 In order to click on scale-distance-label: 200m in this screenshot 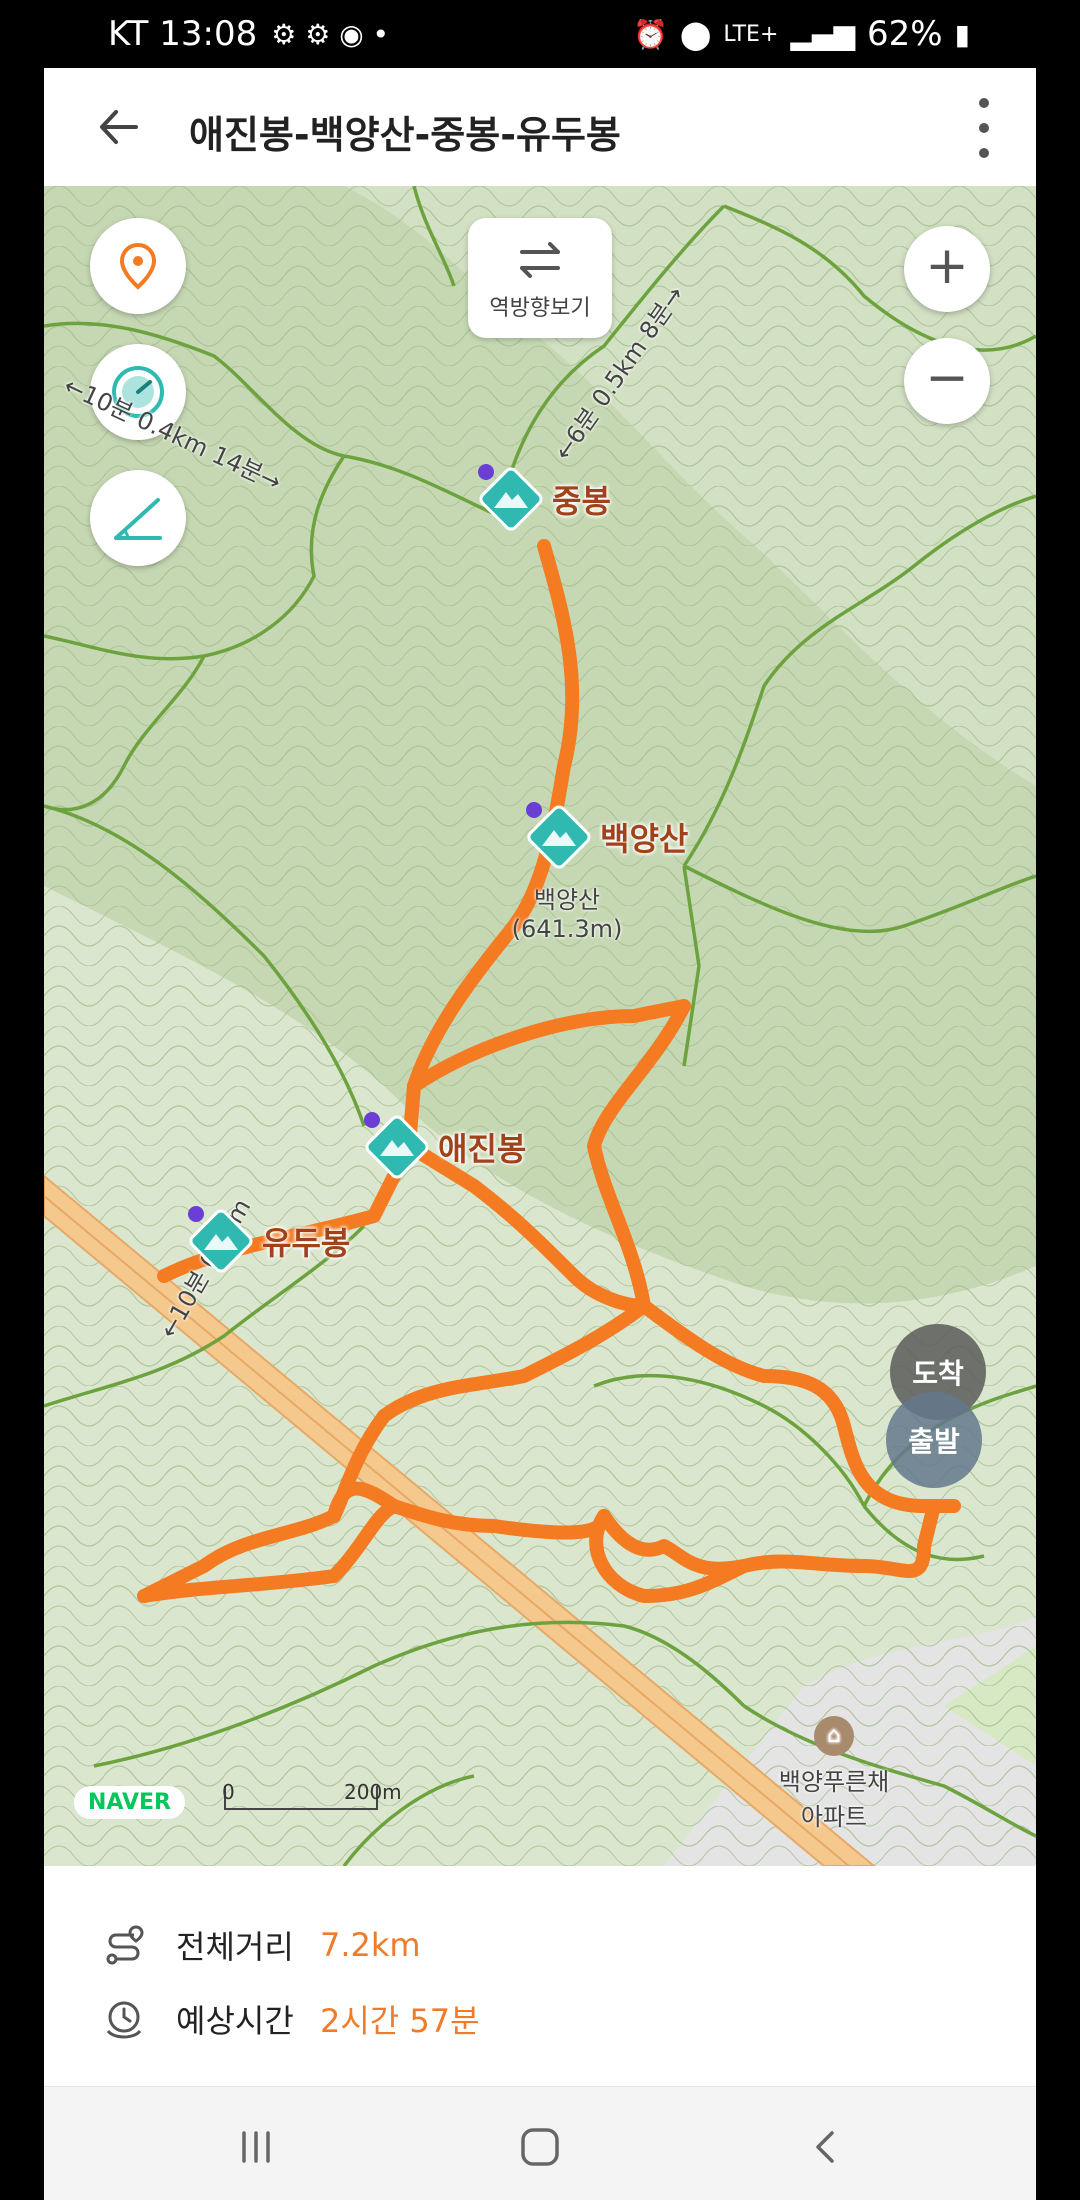, I will do `click(373, 1792)`.